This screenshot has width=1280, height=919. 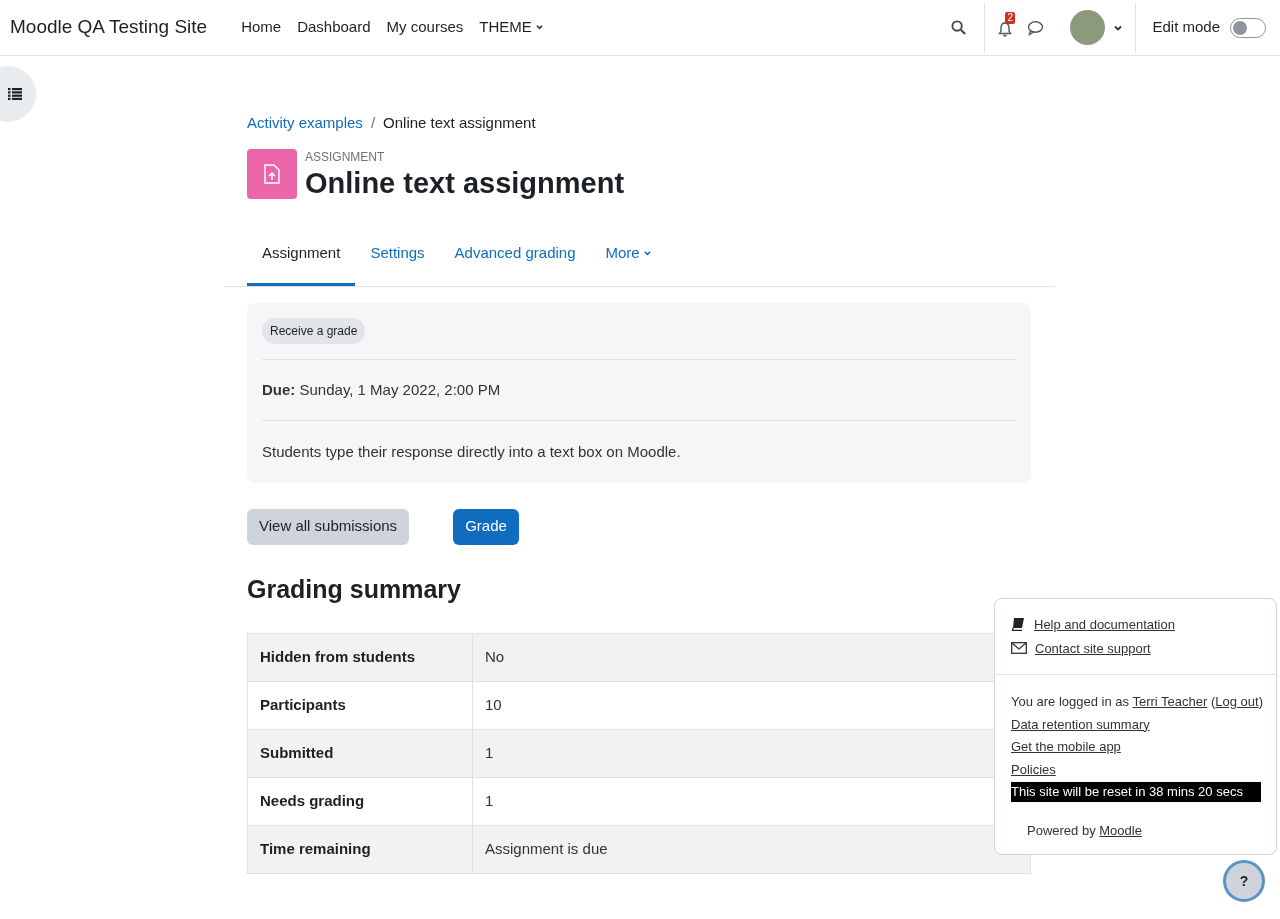 What do you see at coordinates (360, 753) in the screenshot?
I see `row-label: Submitted` at bounding box center [360, 753].